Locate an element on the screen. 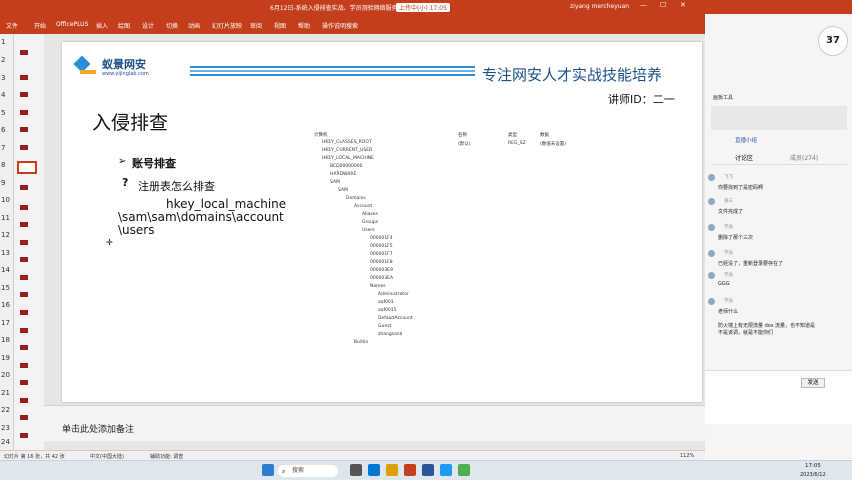 This screenshot has width=852, height=480. slide-number: 18 is located at coordinates (5, 340).